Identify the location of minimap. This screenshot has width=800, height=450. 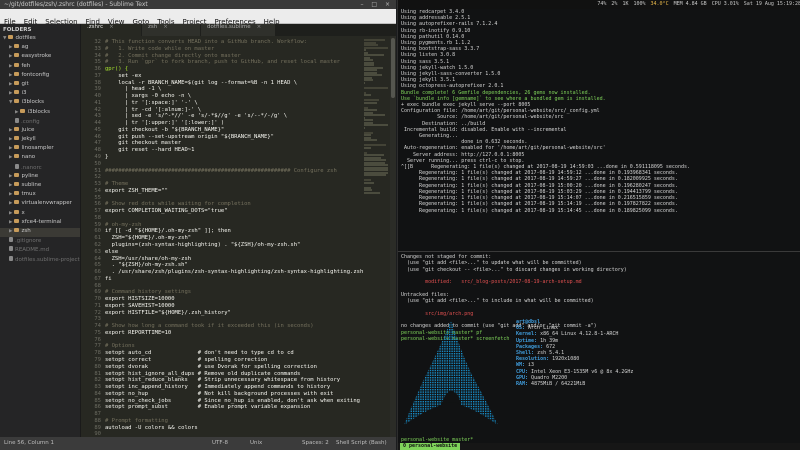
(376, 236).